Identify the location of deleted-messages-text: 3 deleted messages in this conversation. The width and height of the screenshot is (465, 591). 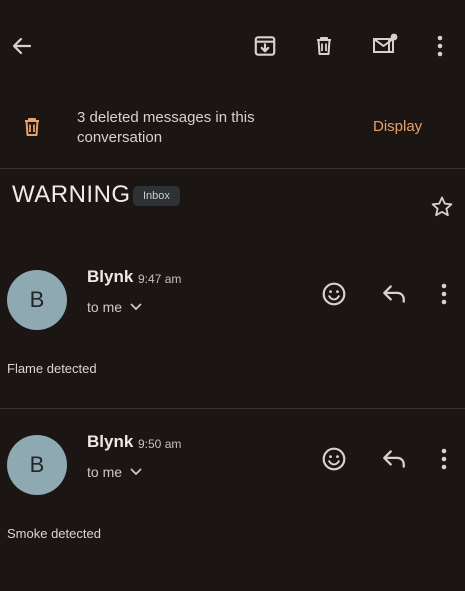
(166, 127).